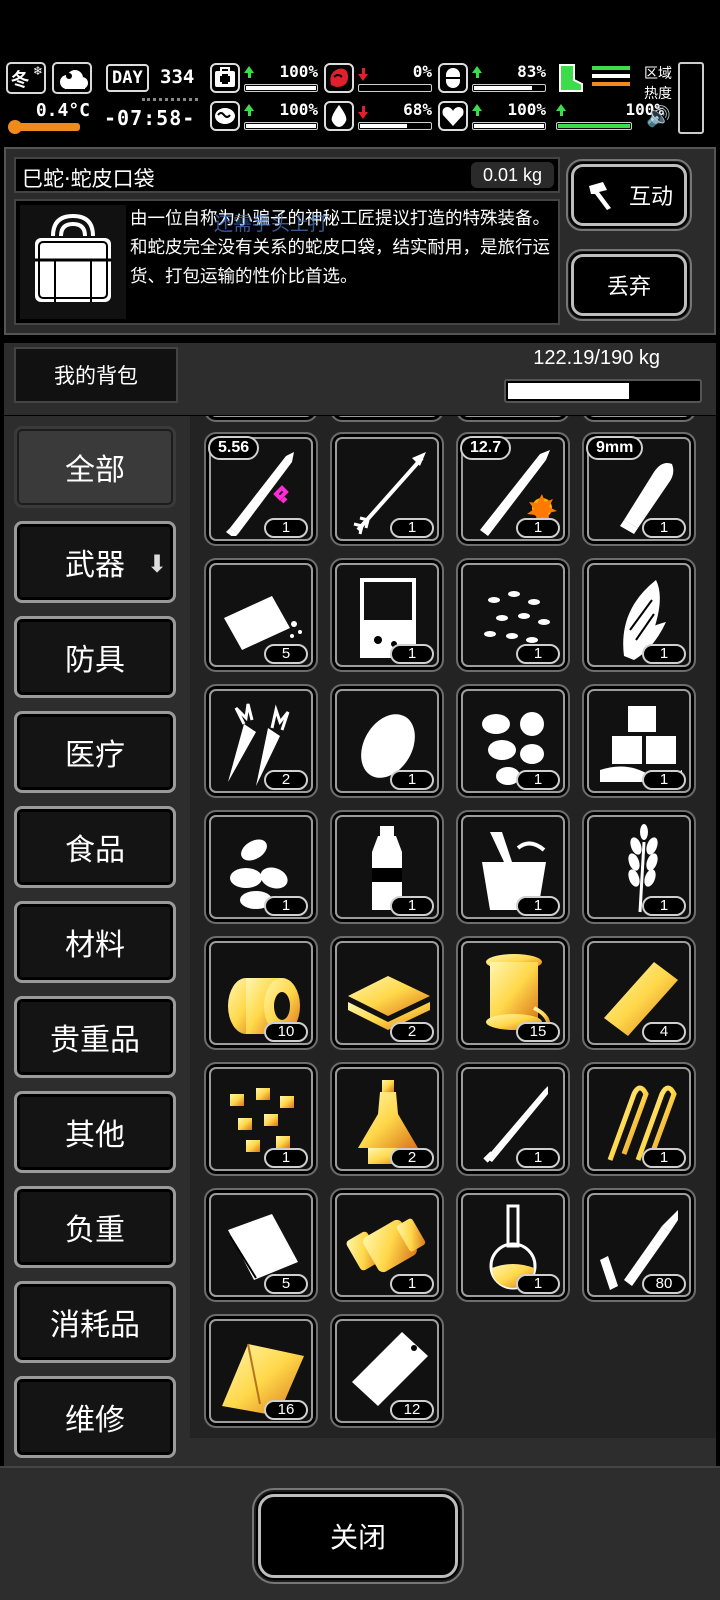 The height and width of the screenshot is (1600, 720). Describe the element at coordinates (395, 126) in the screenshot. I see `thirst-bar` at that location.